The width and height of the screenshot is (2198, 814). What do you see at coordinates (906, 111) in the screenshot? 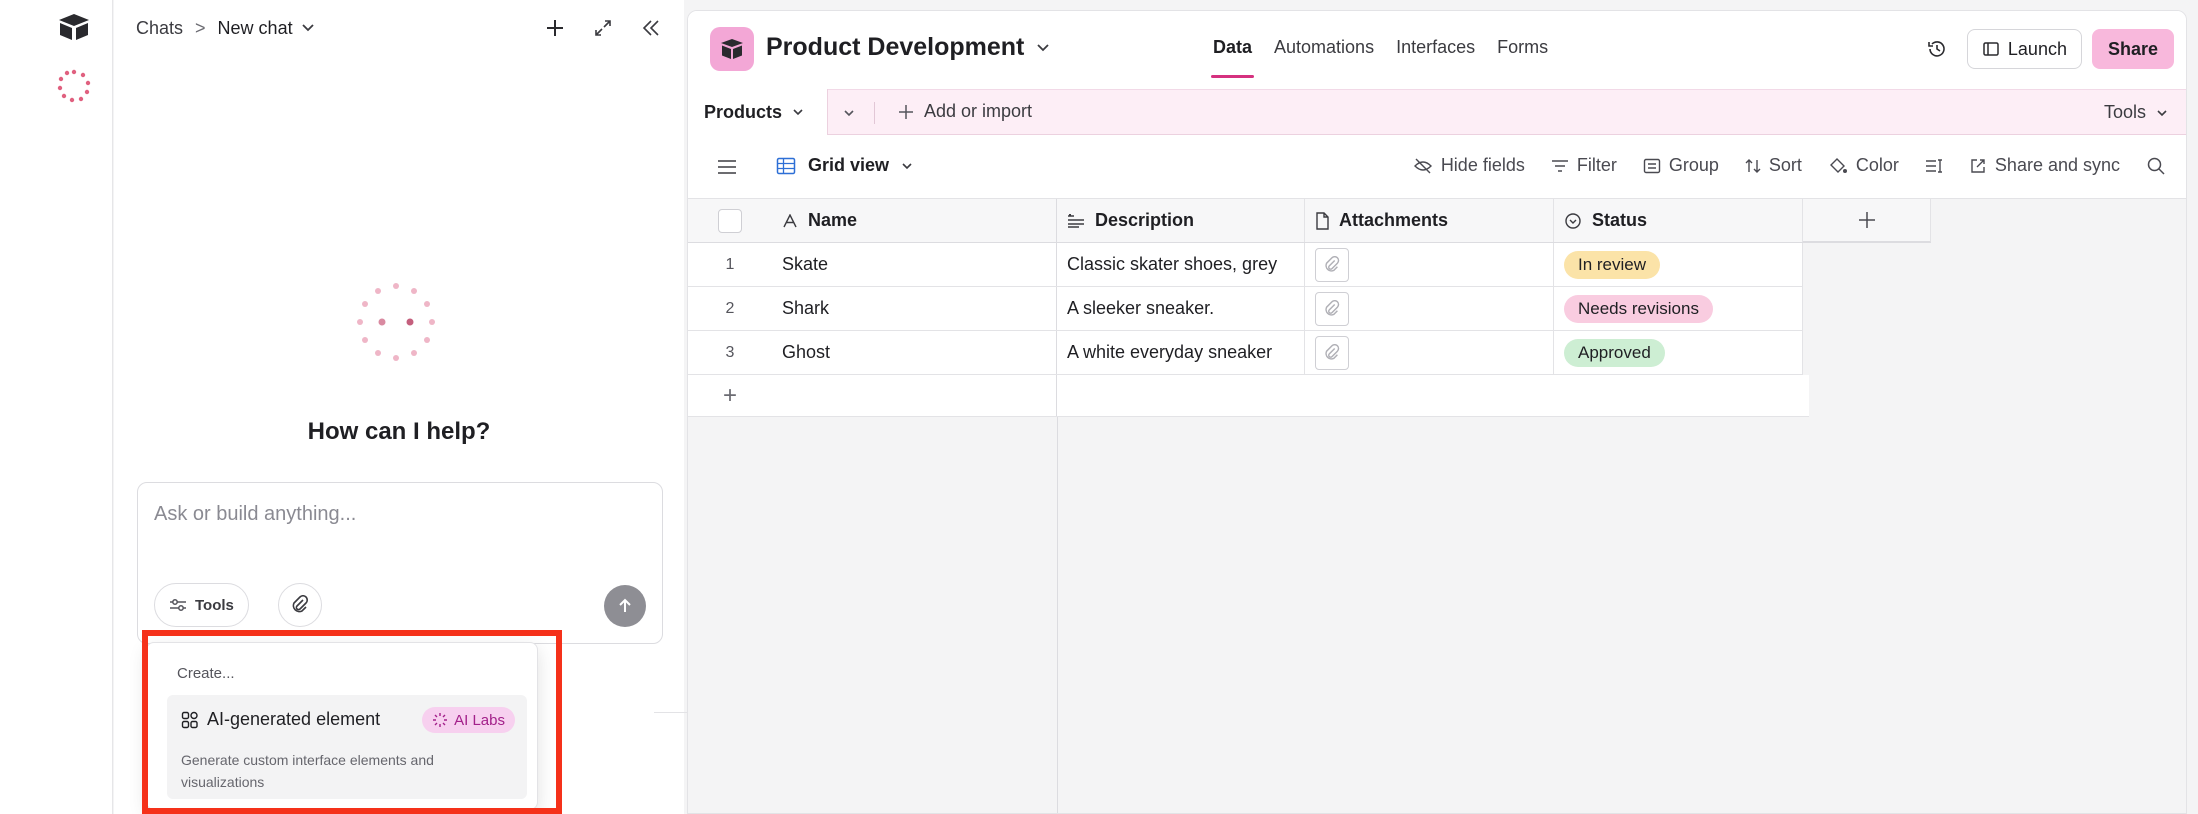
I see `plus-icon` at bounding box center [906, 111].